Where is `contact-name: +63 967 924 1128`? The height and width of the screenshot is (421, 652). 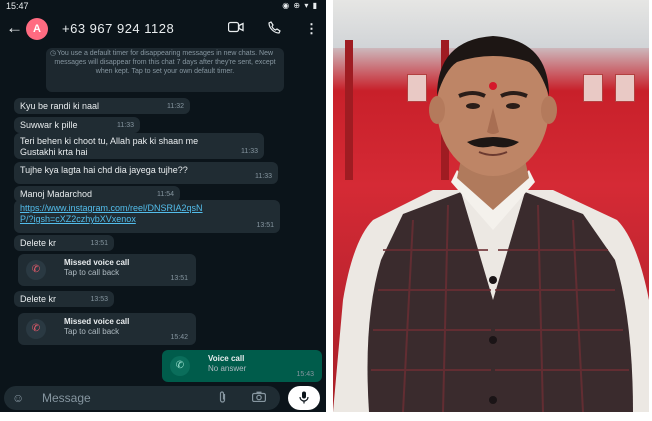
contact-name: +63 967 924 1128 is located at coordinates (118, 28).